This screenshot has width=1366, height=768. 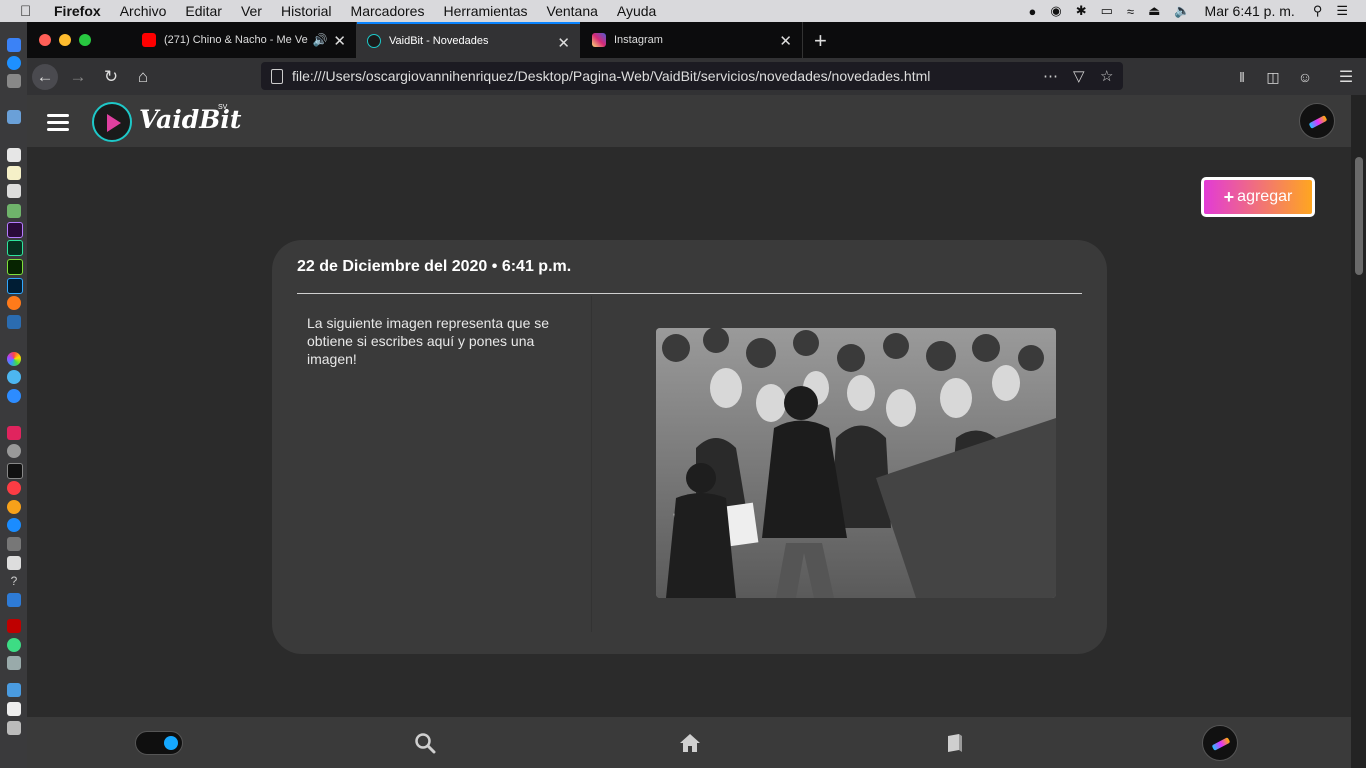 What do you see at coordinates (1107, 11) in the screenshot?
I see `airplay-icon: ▭` at bounding box center [1107, 11].